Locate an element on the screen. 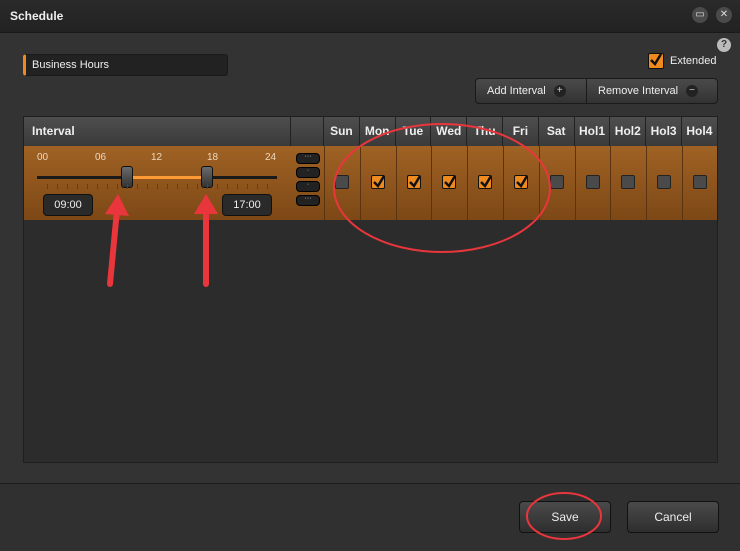 The width and height of the screenshot is (740, 551). interval-button-group: Add Interval + Remove Interval − is located at coordinates (596, 91).